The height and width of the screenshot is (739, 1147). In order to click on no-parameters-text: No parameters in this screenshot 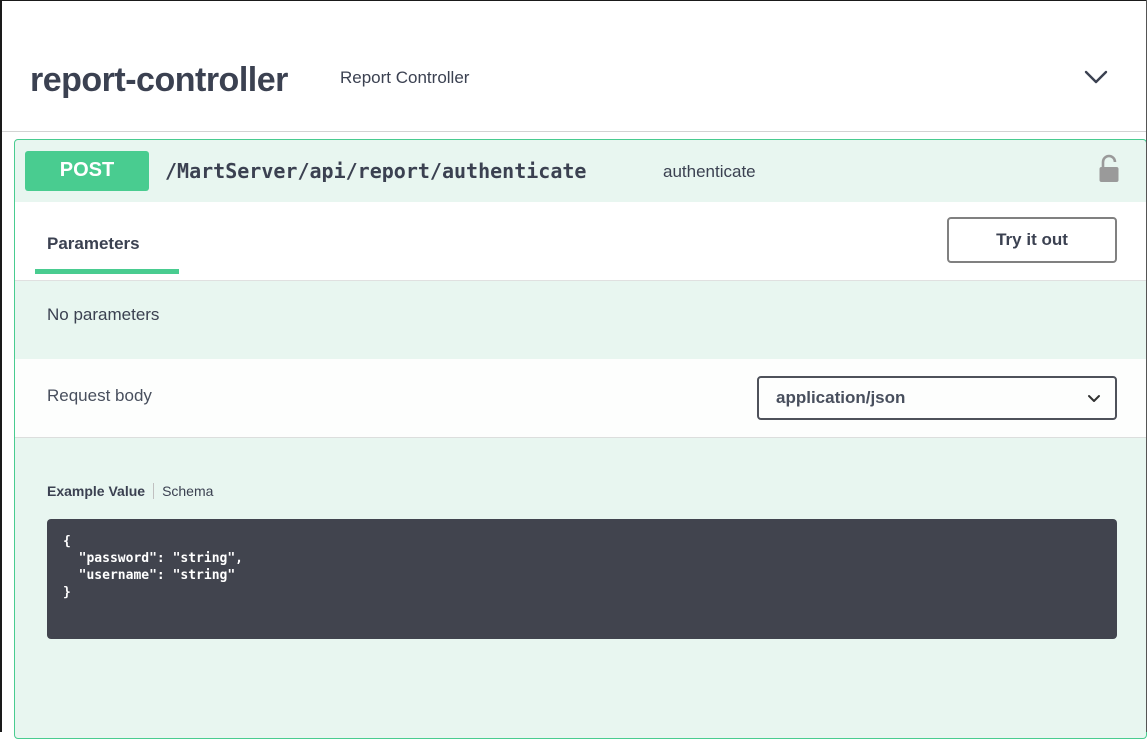, I will do `click(103, 314)`.